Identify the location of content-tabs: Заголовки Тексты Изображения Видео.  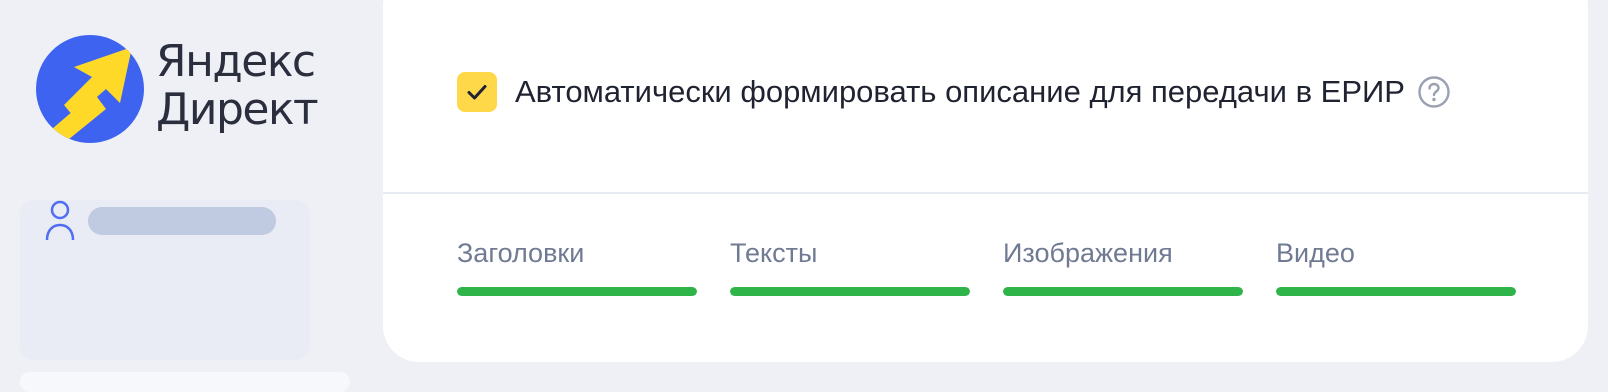
(986, 269).